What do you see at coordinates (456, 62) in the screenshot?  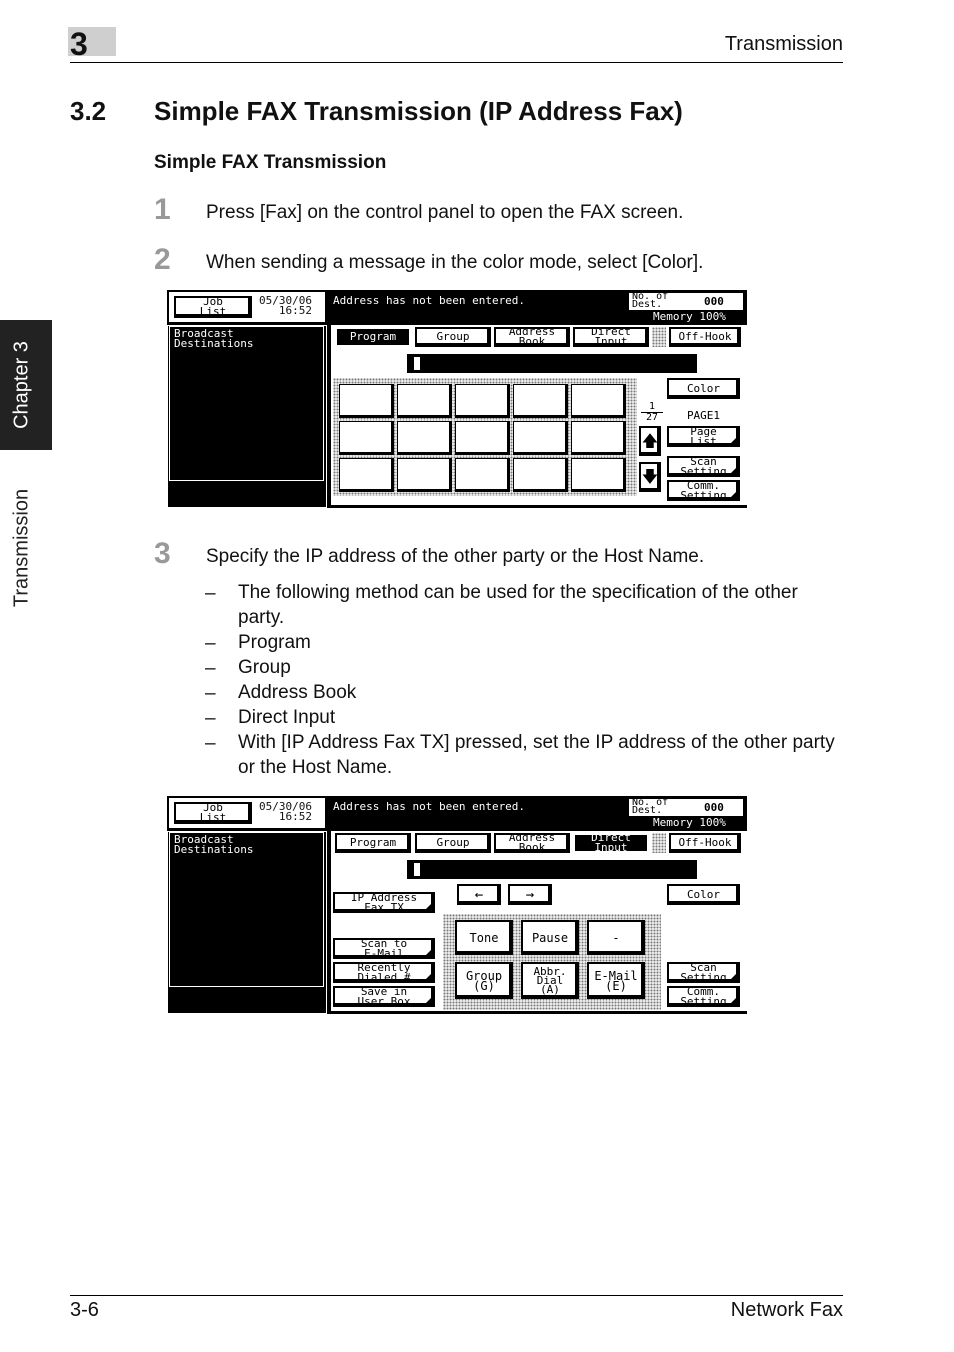 I see `header-rule` at bounding box center [456, 62].